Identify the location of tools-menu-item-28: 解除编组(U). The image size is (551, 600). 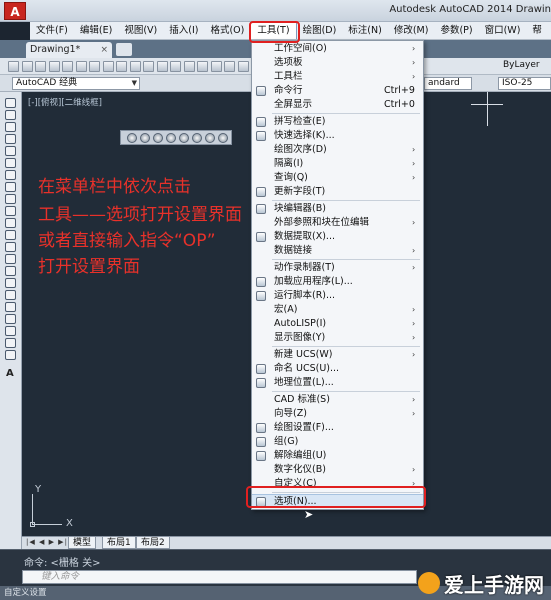
(337, 456).